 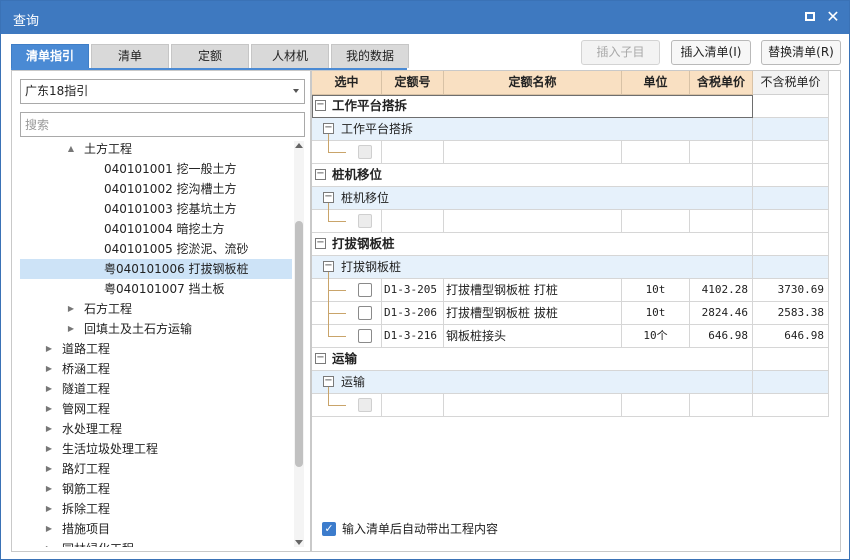 What do you see at coordinates (721, 83) in the screenshot?
I see `col-price-with-tax: 含税单价` at bounding box center [721, 83].